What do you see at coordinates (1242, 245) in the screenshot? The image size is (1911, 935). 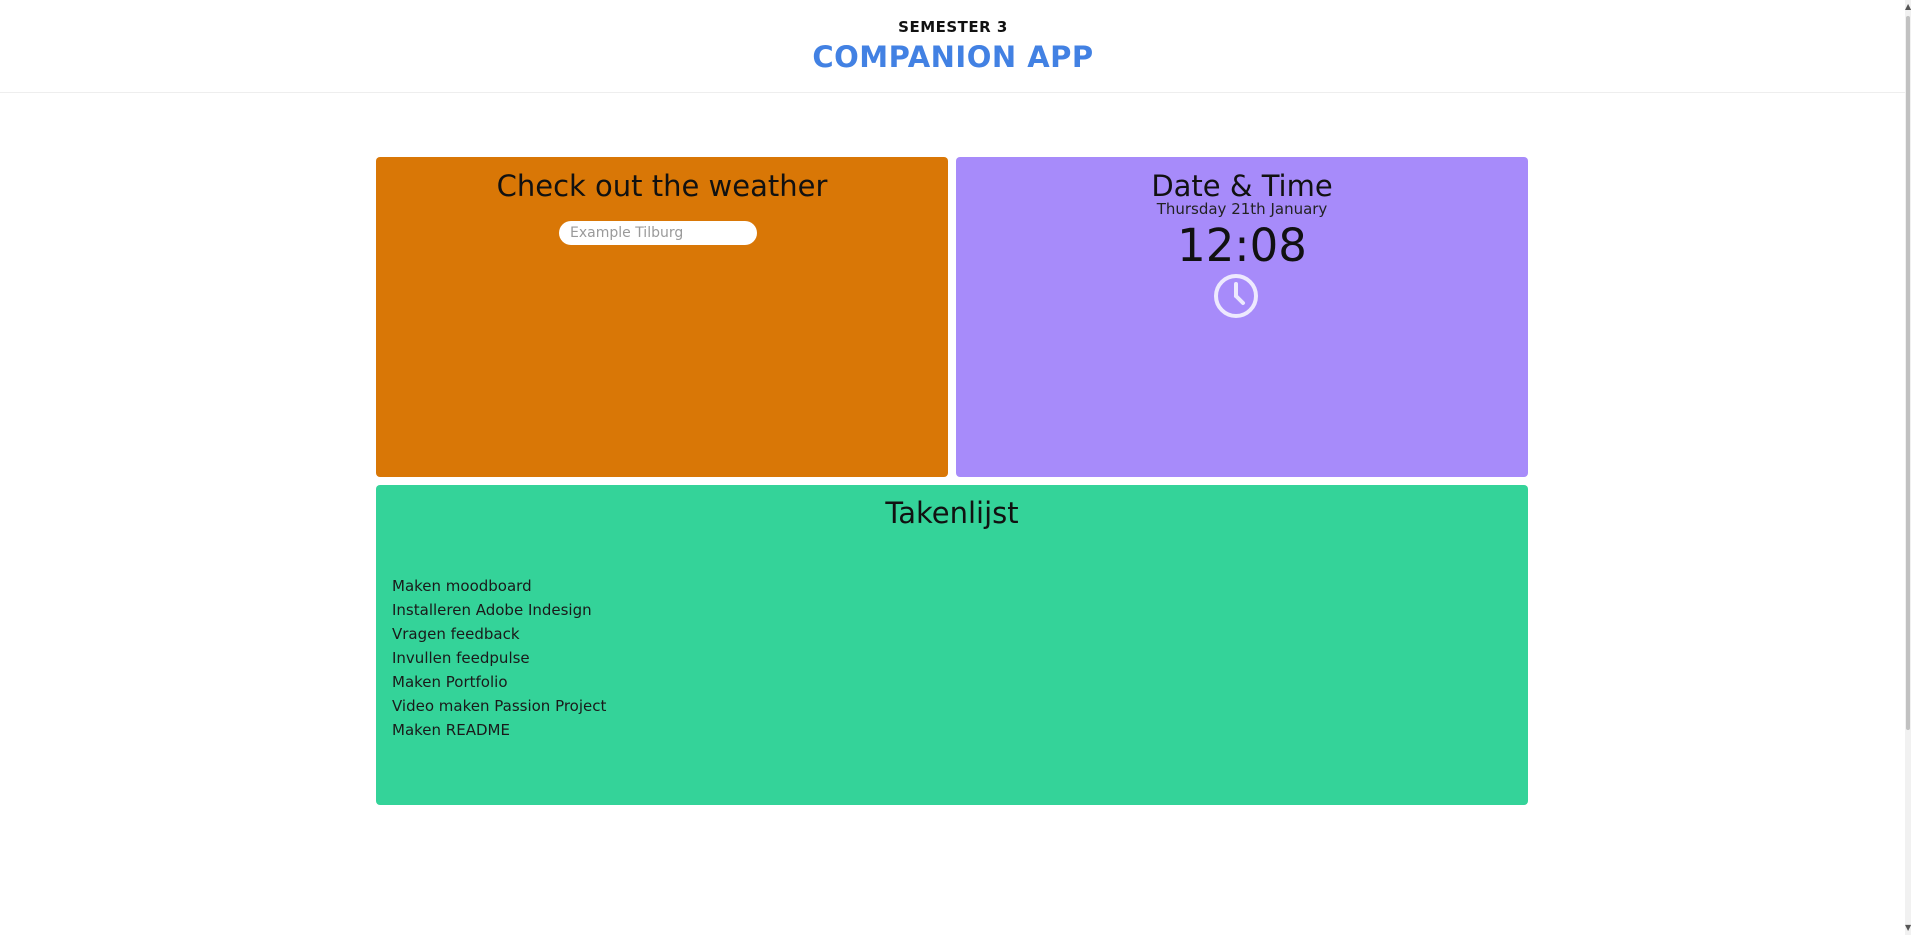 I see `current-time: 12:08` at bounding box center [1242, 245].